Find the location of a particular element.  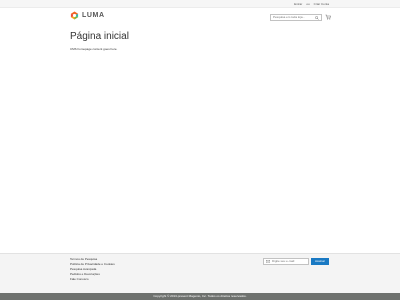

footer-link-contact: Fale Conosco is located at coordinates (92, 279).